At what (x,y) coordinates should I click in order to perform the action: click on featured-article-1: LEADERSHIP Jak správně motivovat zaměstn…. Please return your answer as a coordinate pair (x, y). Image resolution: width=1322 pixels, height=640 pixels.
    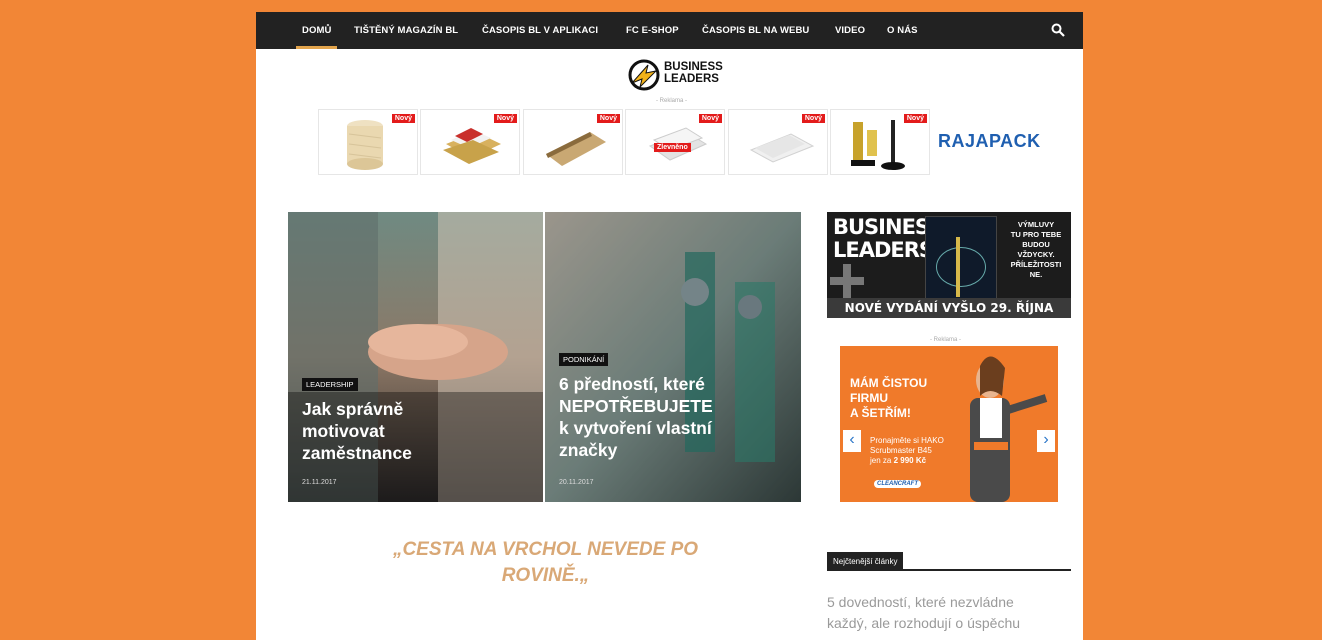
    Looking at the image, I should click on (415, 357).